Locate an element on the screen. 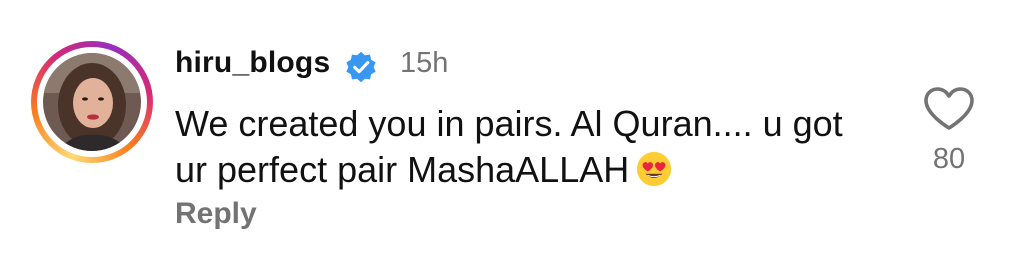  verified-badge-icon is located at coordinates (361, 67).